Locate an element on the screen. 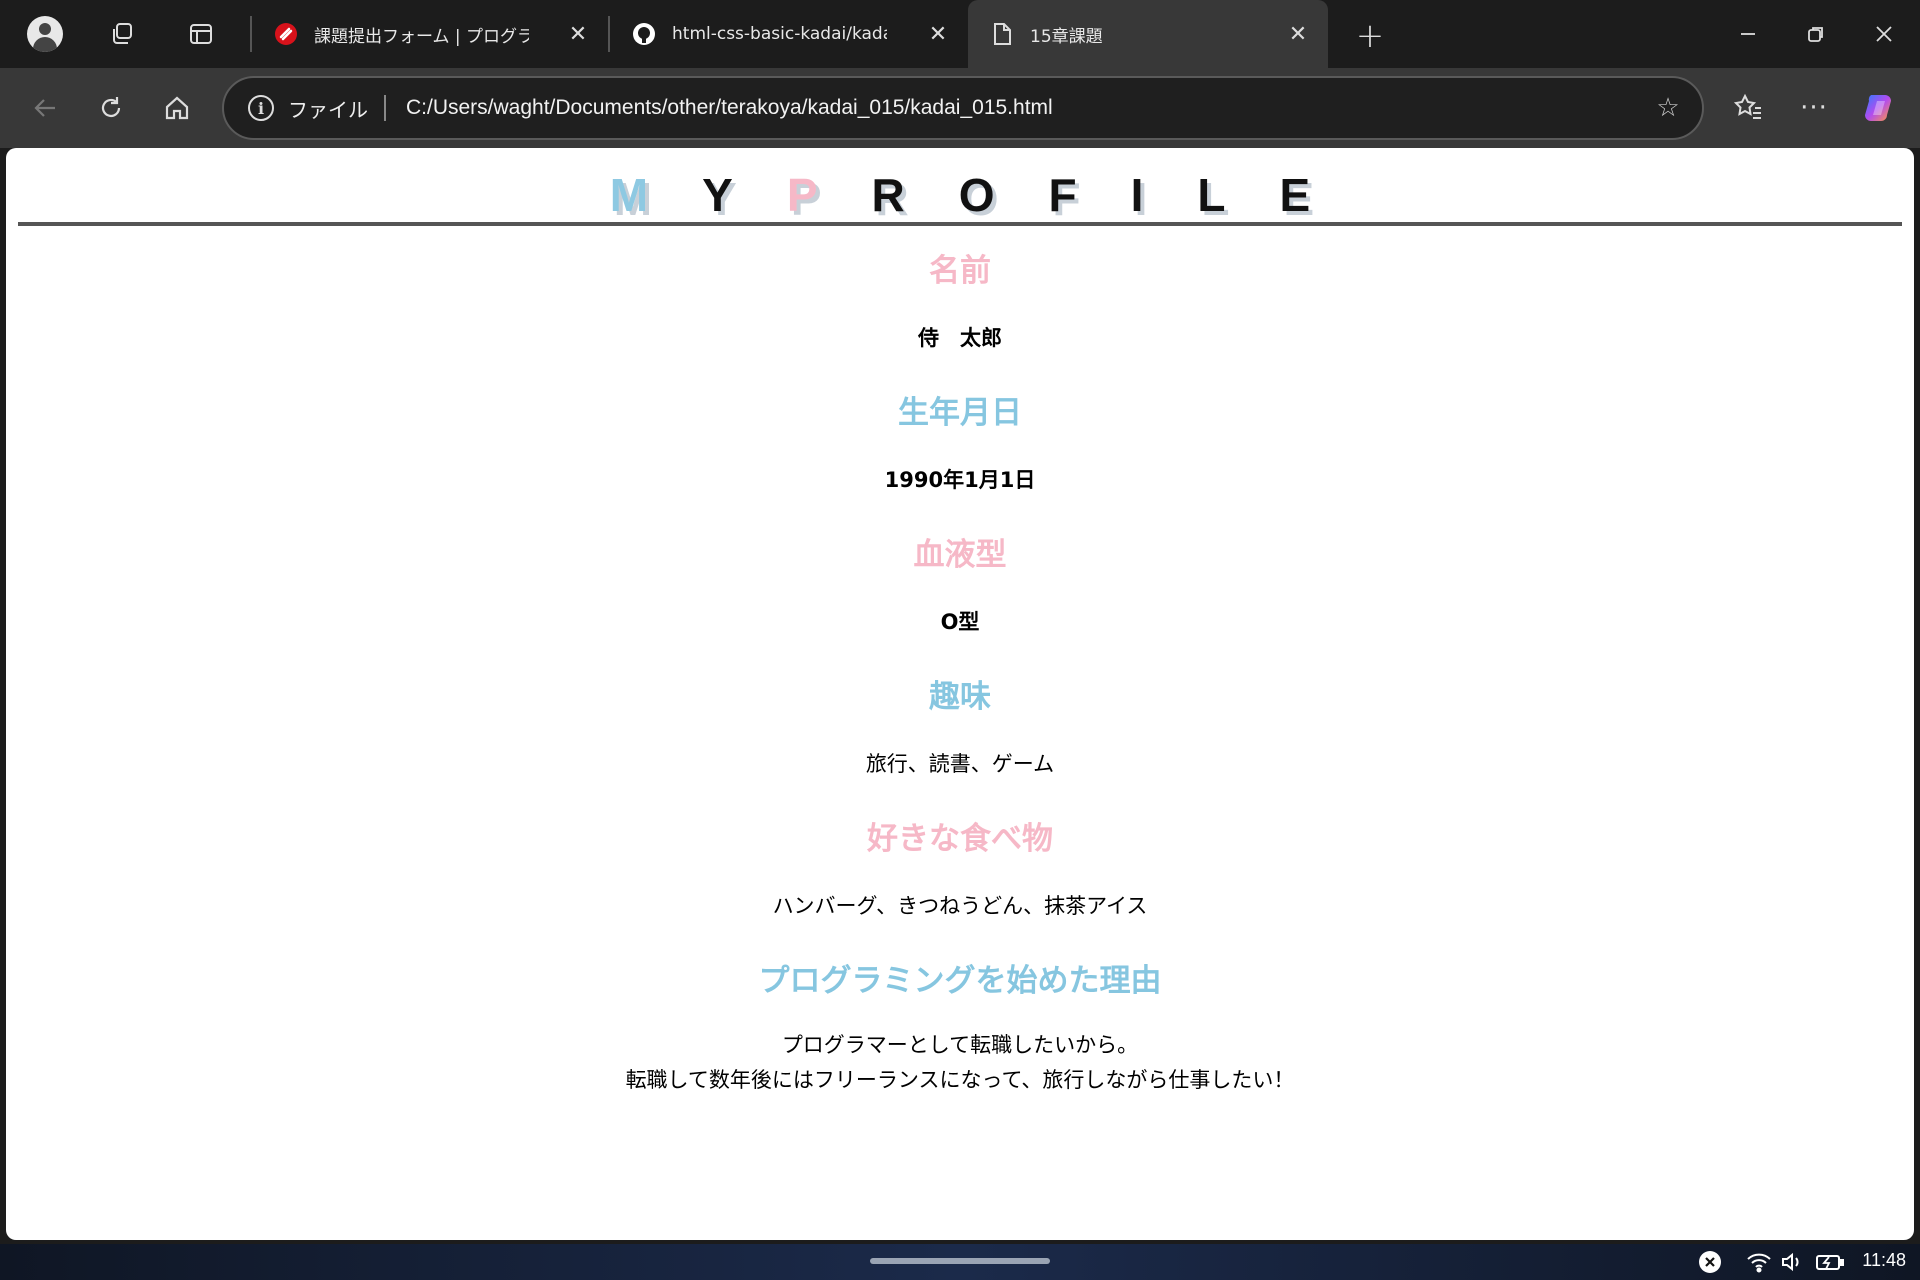 This screenshot has width=1920, height=1280. refresh-button is located at coordinates (111, 108).